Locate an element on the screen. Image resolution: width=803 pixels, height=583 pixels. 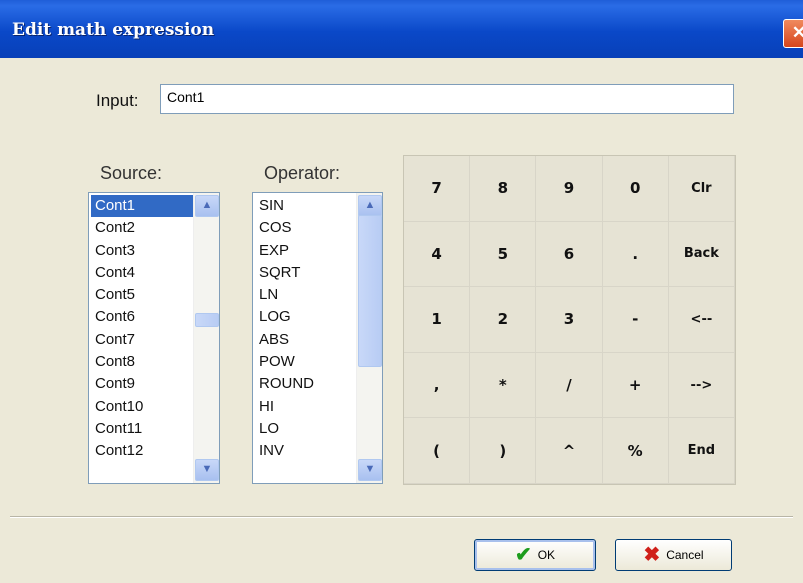
operator-list-item: POW is located at coordinates (305, 362).